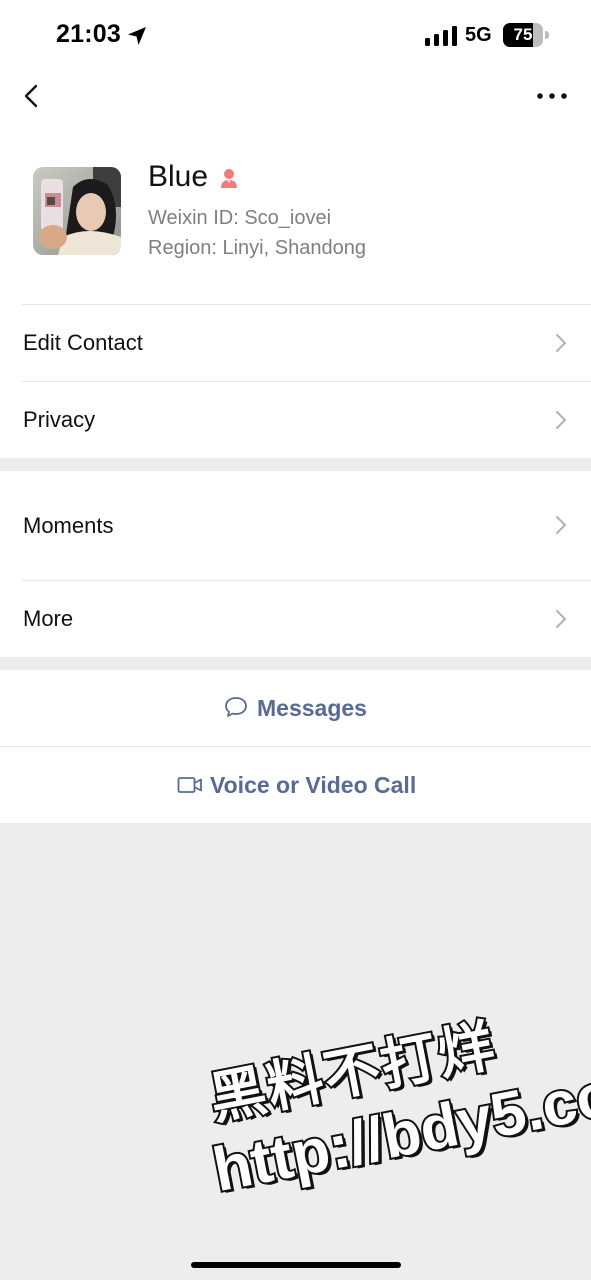 The width and height of the screenshot is (591, 1280). I want to click on moments-section: Moments More, so click(295, 564).